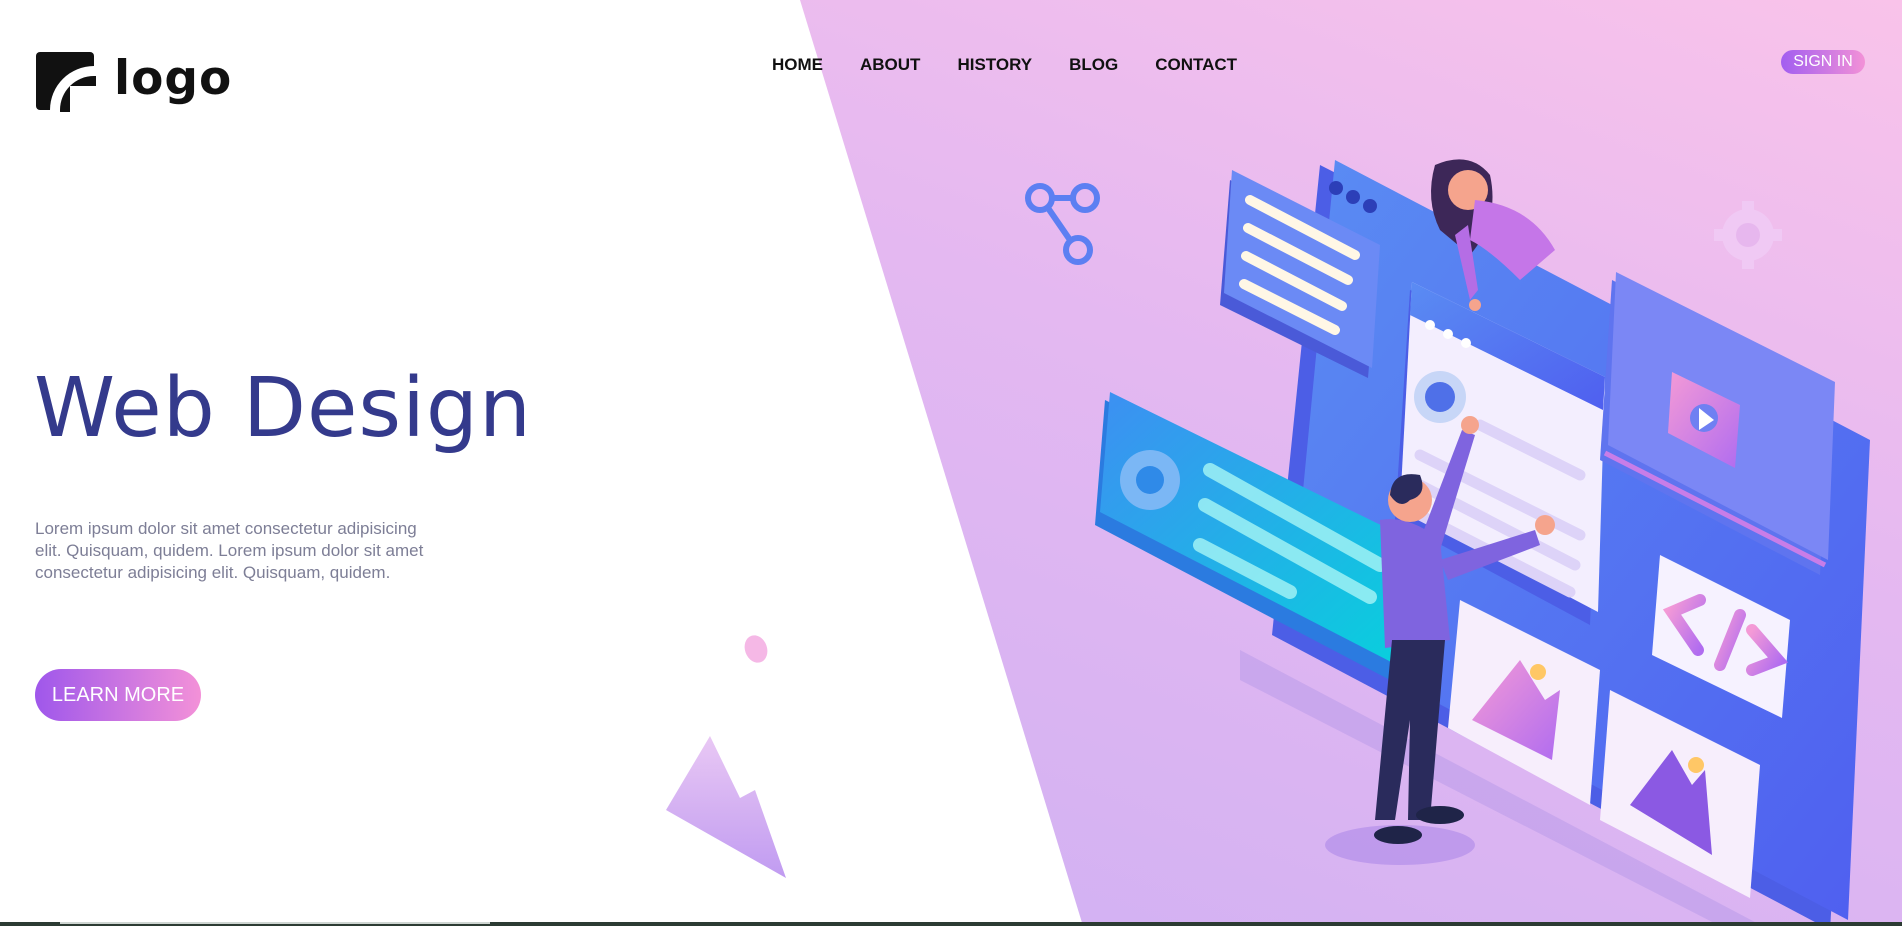  Describe the element at coordinates (726, 807) in the screenshot. I see `mountain-icon` at that location.